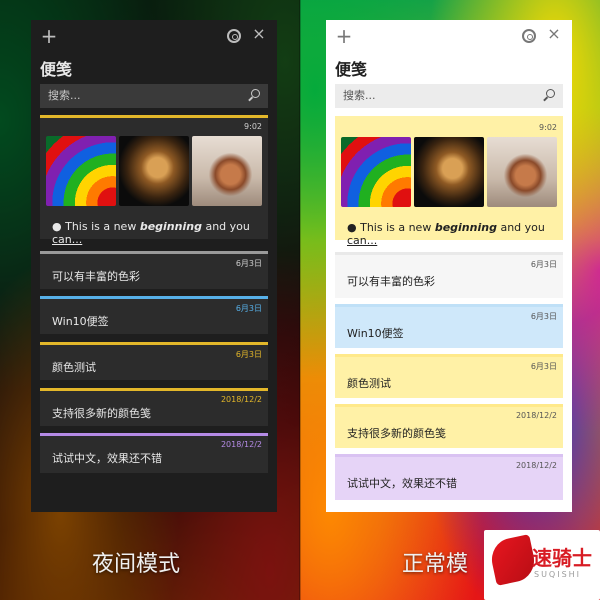 This screenshot has height=600, width=600. What do you see at coordinates (136, 564) in the screenshot?
I see `dark-mode-caption: 夜间模式` at bounding box center [136, 564].